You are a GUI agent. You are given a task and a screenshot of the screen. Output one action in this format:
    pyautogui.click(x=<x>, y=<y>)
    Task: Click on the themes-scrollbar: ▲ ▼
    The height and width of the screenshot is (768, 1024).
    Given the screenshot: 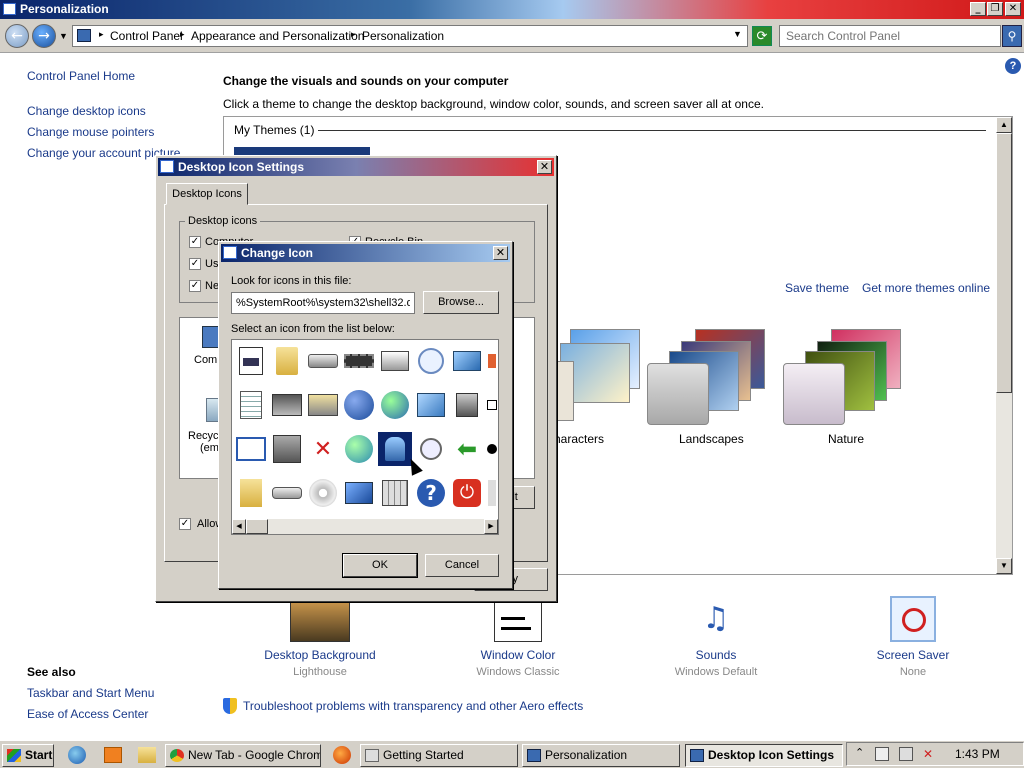 What is the action you would take?
    pyautogui.click(x=1004, y=345)
    